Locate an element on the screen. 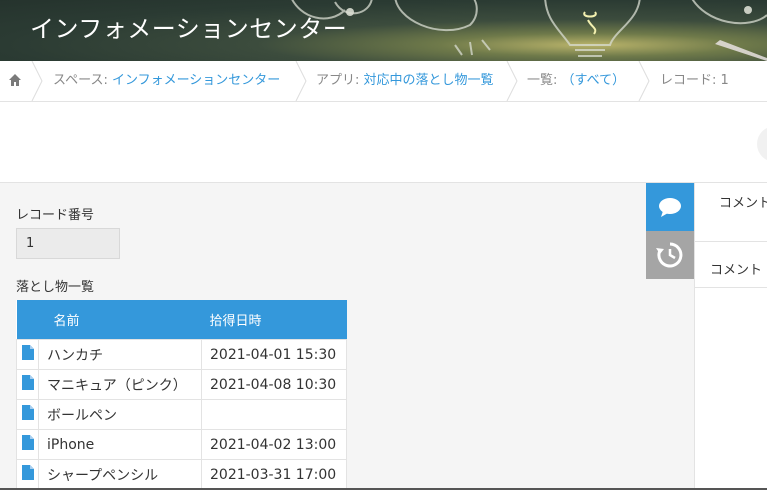  column-header-name: 名前 is located at coordinates (120, 320).